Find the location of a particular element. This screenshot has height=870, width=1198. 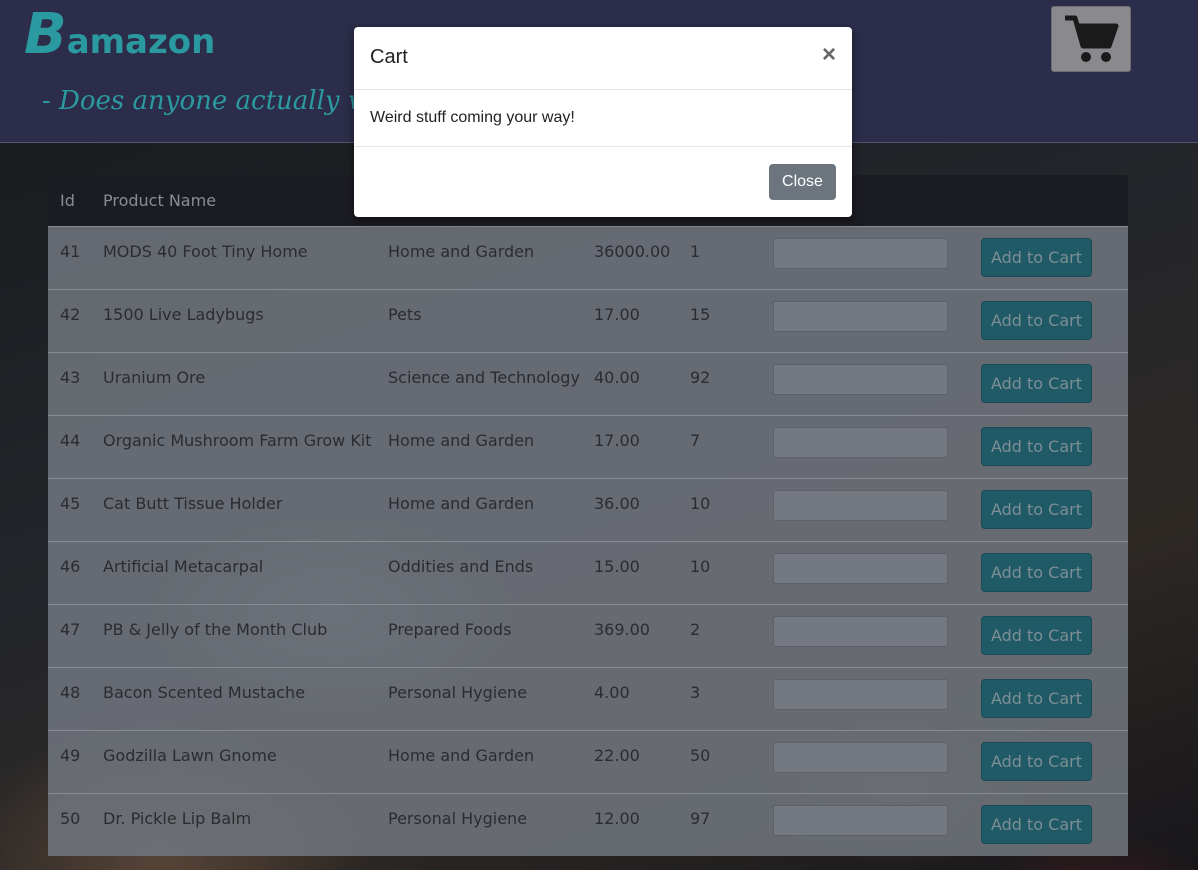

modal-title: Cart is located at coordinates (389, 57).